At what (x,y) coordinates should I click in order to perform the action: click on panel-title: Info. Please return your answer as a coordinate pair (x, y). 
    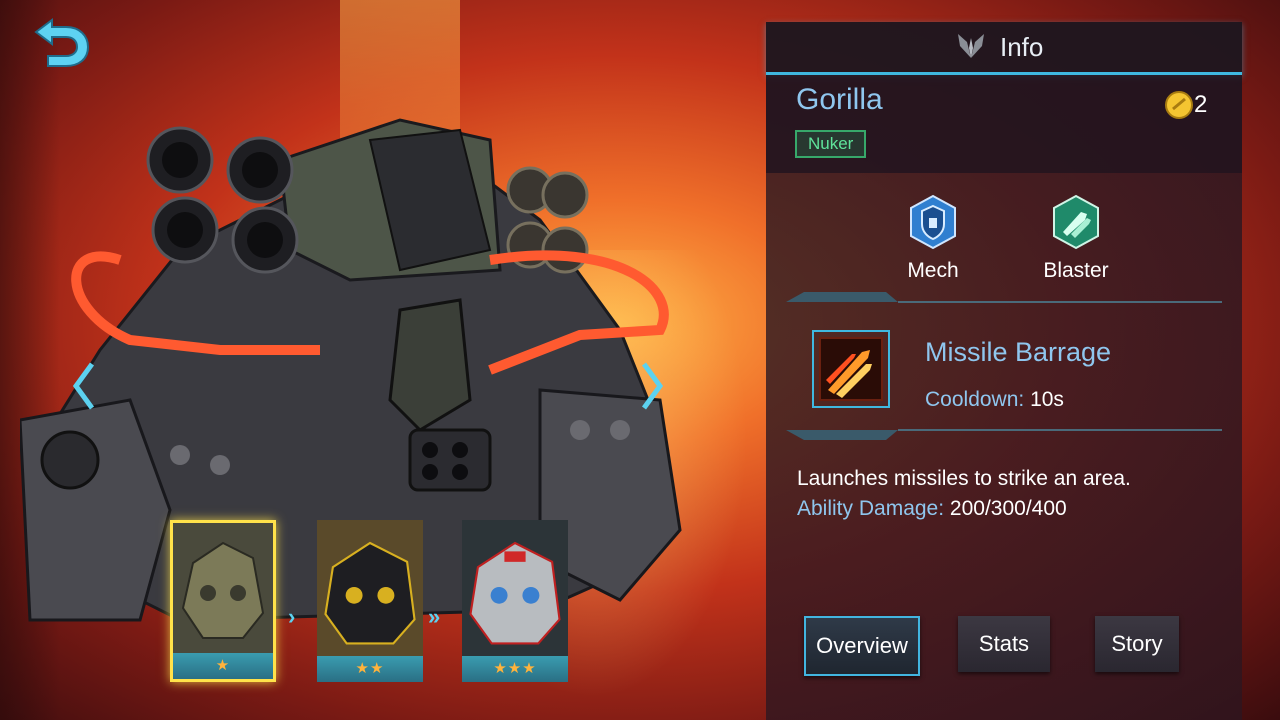
    Looking at the image, I should click on (1022, 47).